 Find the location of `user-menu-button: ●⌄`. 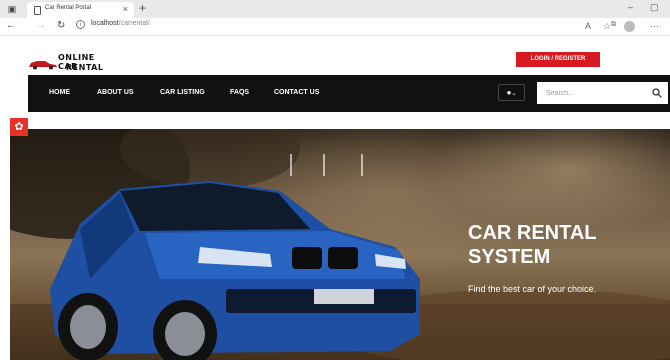

user-menu-button: ●⌄ is located at coordinates (511, 92).